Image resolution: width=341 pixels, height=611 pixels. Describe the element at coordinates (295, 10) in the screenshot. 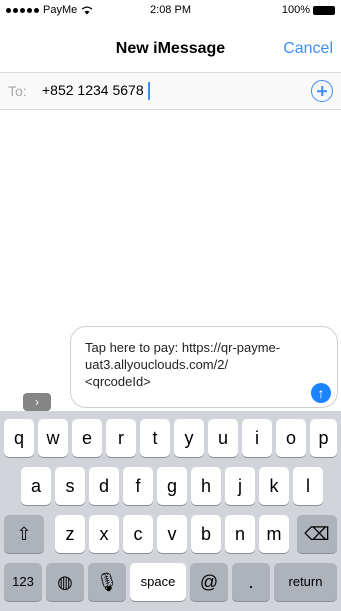

I see `battery-percent: 100%` at that location.